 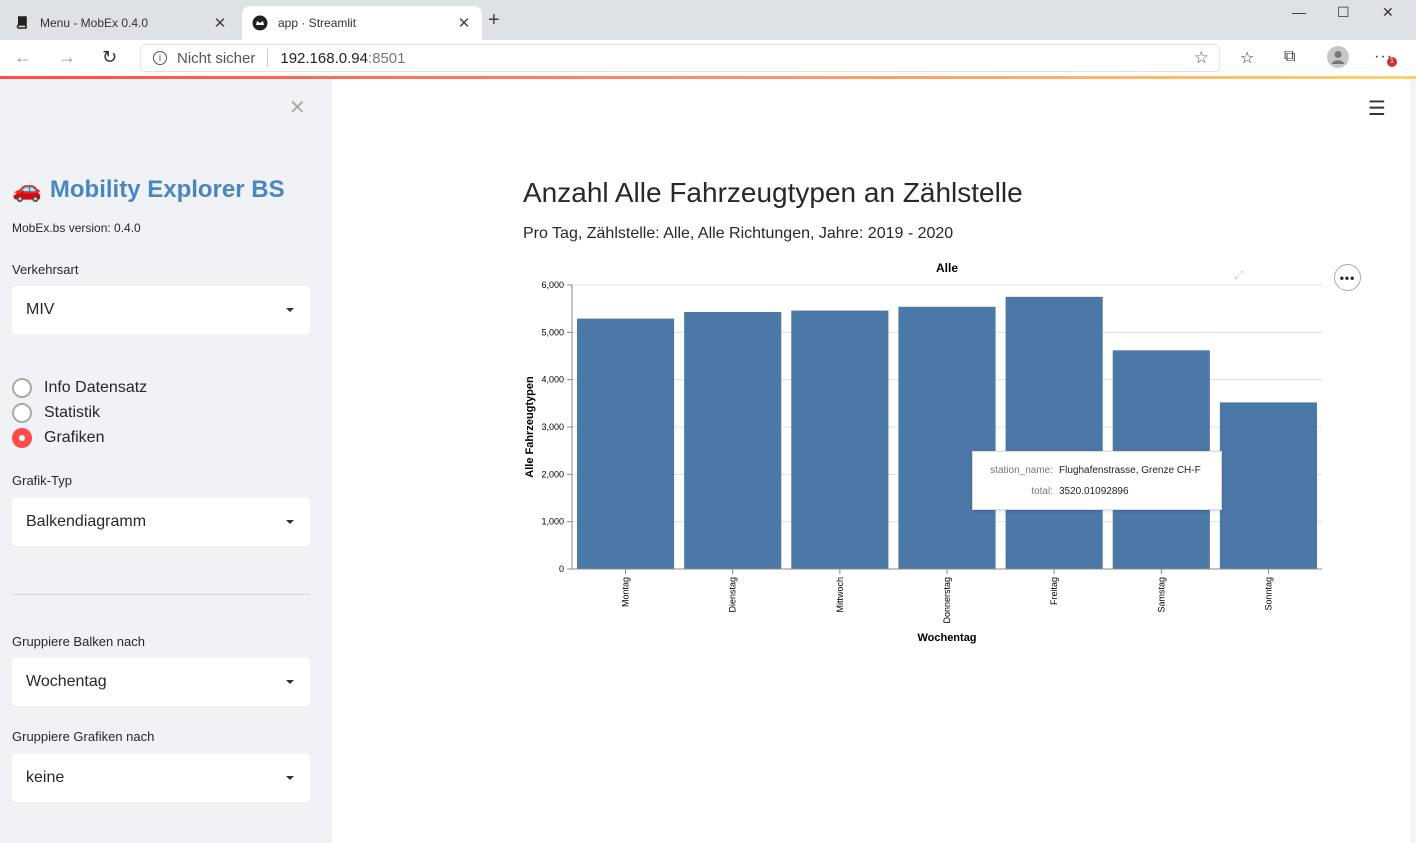 I want to click on y-tick-label: 6,000, so click(x=552, y=285).